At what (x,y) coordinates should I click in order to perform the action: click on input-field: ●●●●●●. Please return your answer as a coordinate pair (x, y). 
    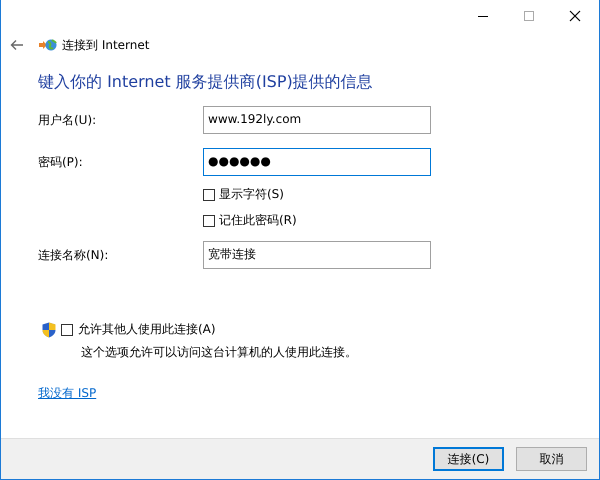
    Looking at the image, I should click on (317, 162).